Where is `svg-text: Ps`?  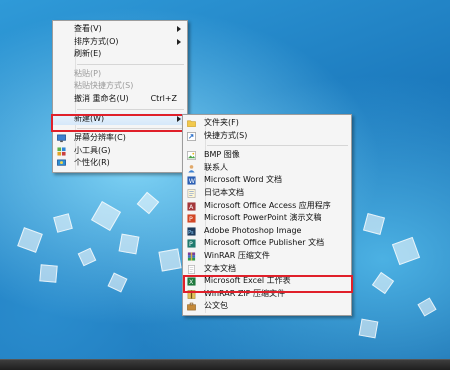
svg-text: Ps is located at coordinates (191, 233).